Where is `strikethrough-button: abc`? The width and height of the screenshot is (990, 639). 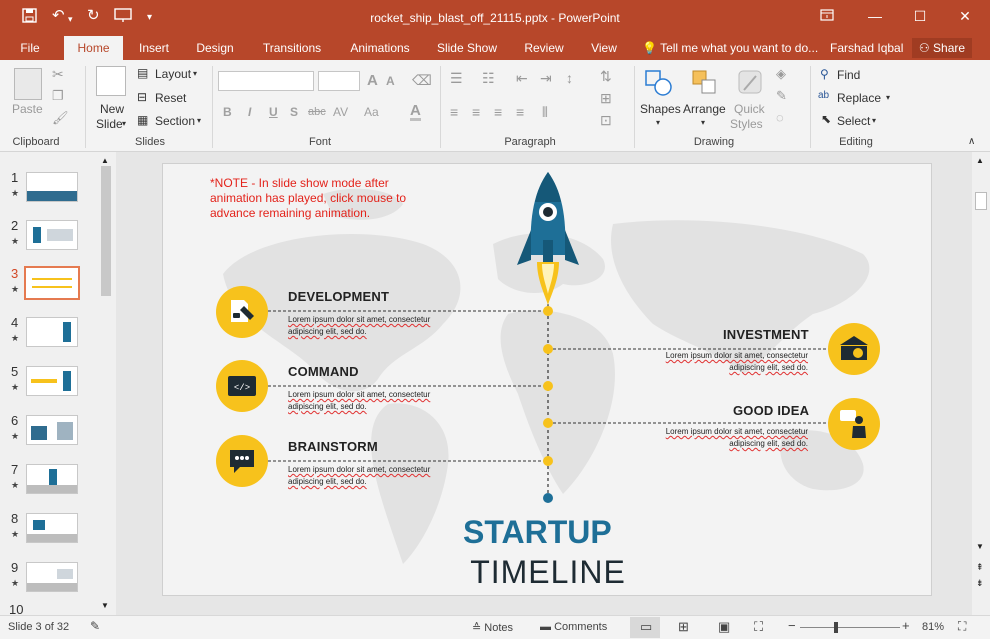 strikethrough-button: abc is located at coordinates (317, 112).